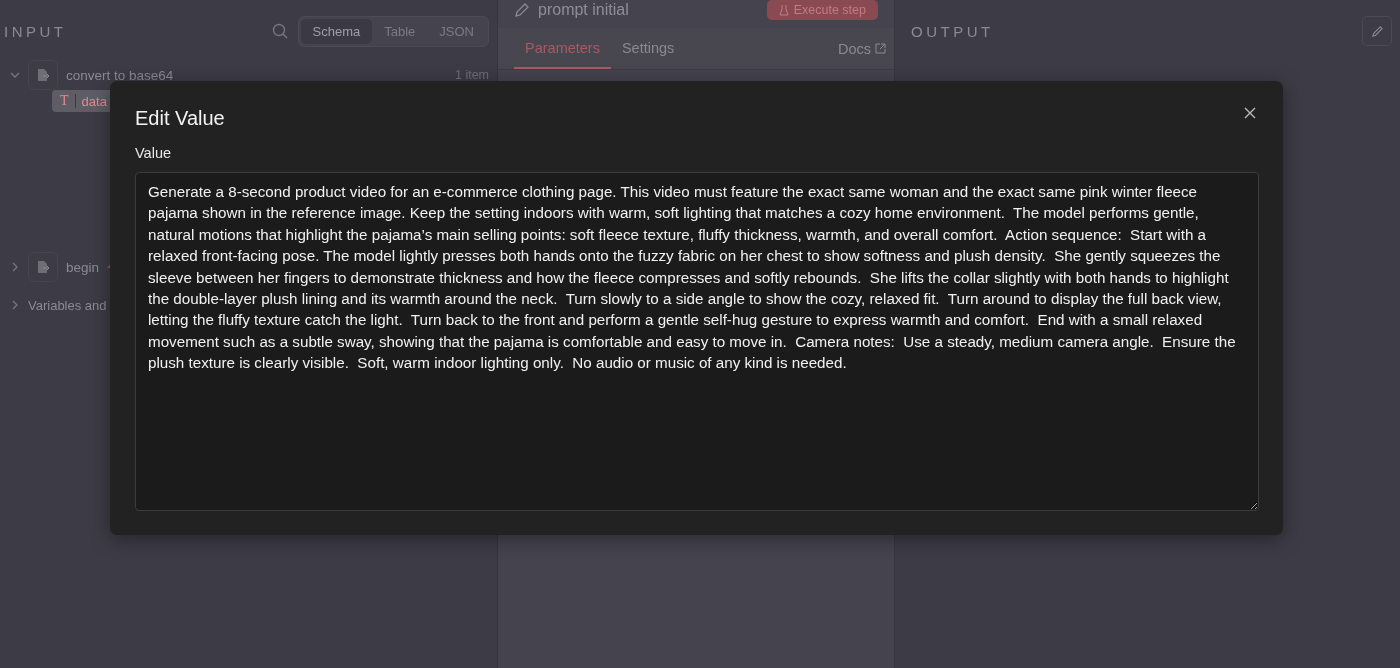 This screenshot has height=668, width=1400. I want to click on panel-title: OUTPUT, so click(953, 31).